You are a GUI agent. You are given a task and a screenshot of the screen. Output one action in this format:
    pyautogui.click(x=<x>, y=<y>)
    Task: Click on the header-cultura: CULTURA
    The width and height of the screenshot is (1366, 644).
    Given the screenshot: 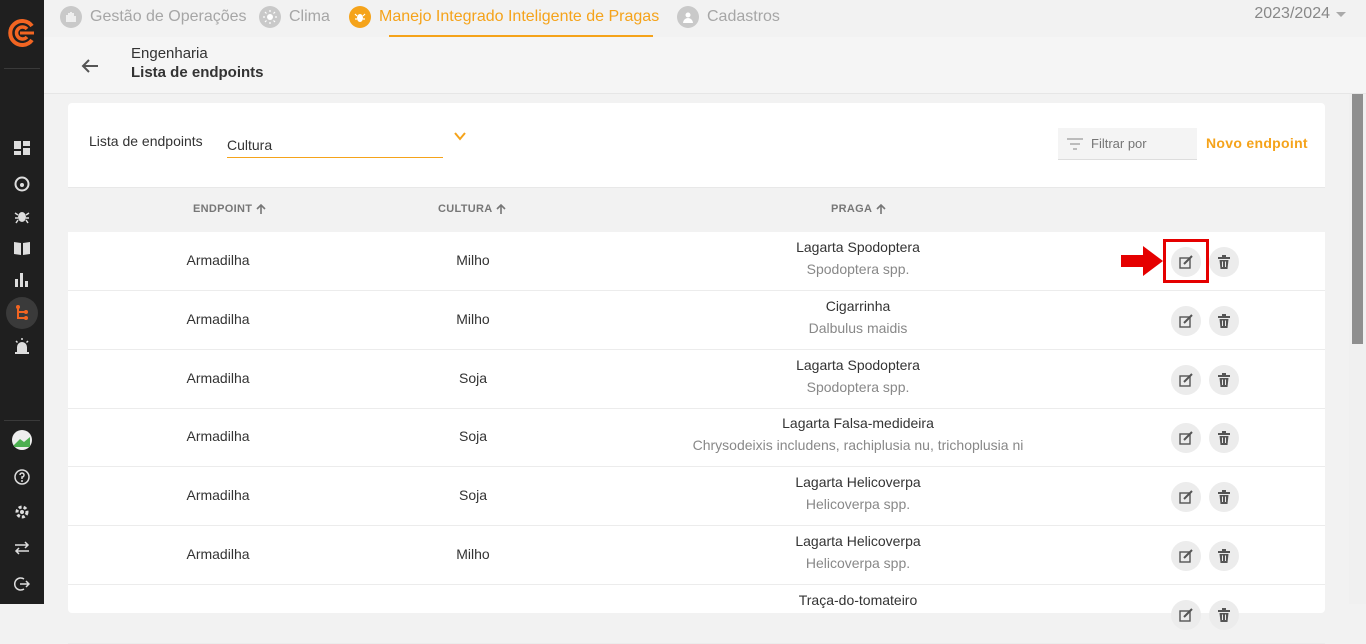 What is the action you would take?
    pyautogui.click(x=472, y=209)
    